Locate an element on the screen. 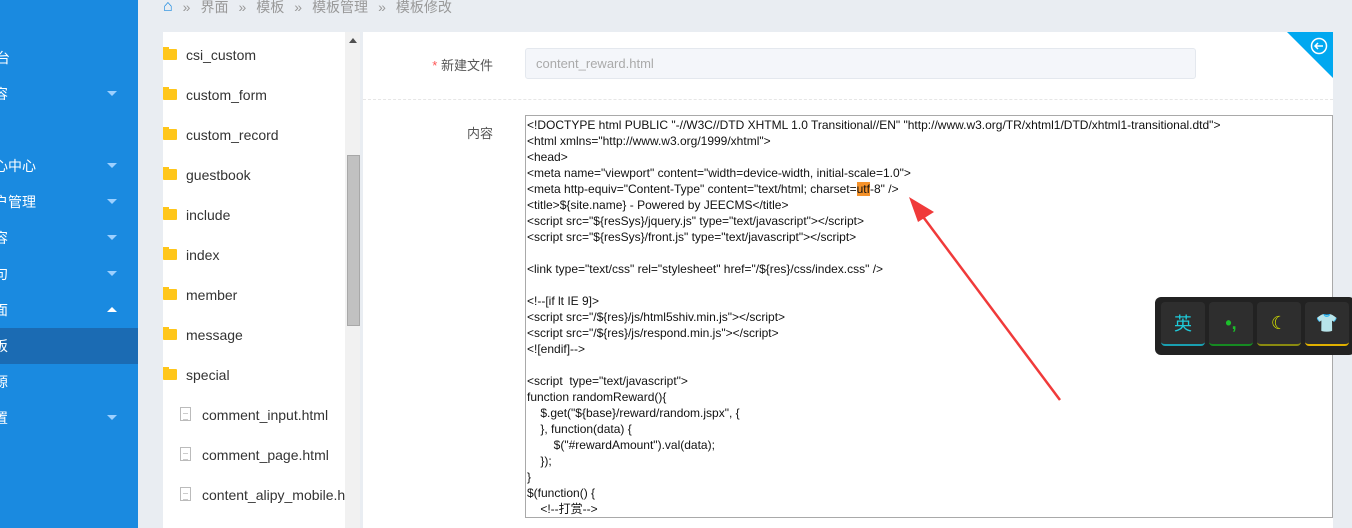 This screenshot has width=1352, height=528. sidebar-item-label: 源 is located at coordinates (4, 382).